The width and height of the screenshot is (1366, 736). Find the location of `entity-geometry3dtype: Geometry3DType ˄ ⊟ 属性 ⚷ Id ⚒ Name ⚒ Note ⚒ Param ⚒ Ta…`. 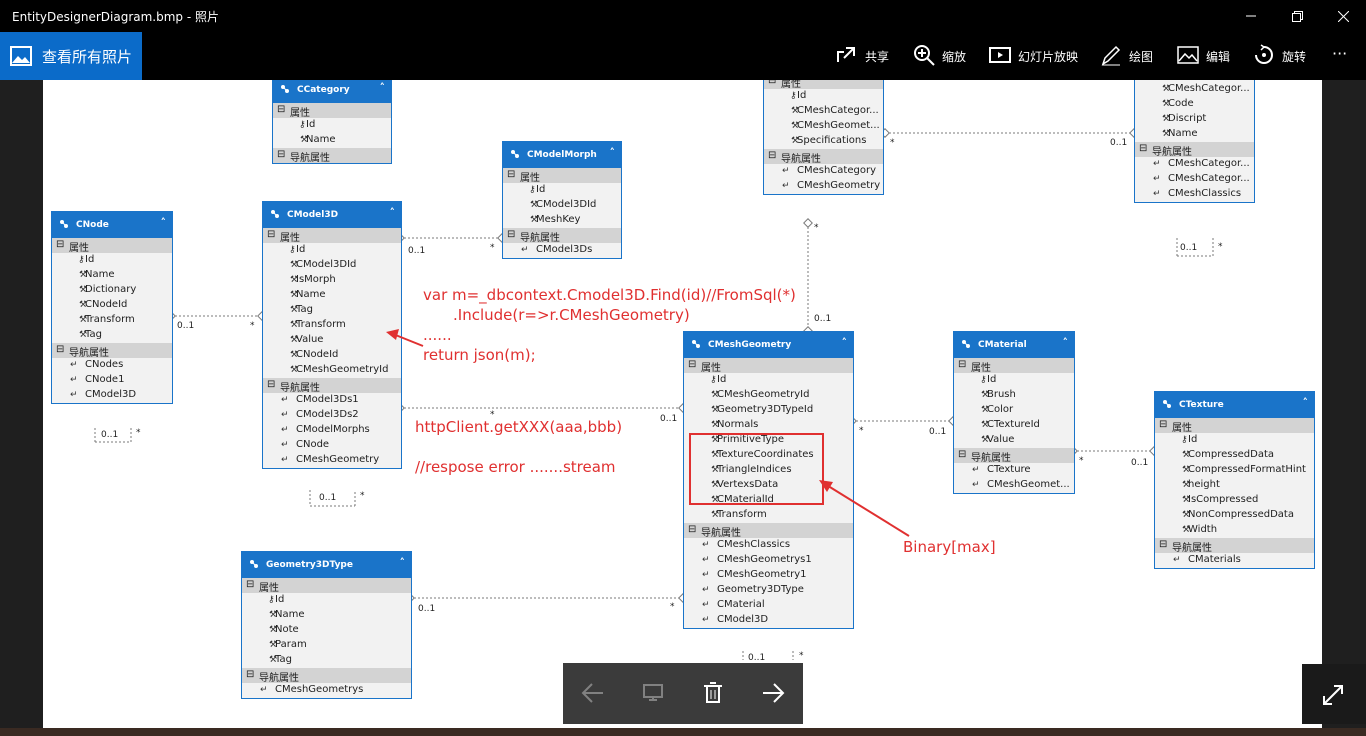

entity-geometry3dtype: Geometry3DType ˄ ⊟ 属性 ⚷ Id ⚒ Name ⚒ Note ⚒ Param ⚒ Ta… is located at coordinates (326, 625).